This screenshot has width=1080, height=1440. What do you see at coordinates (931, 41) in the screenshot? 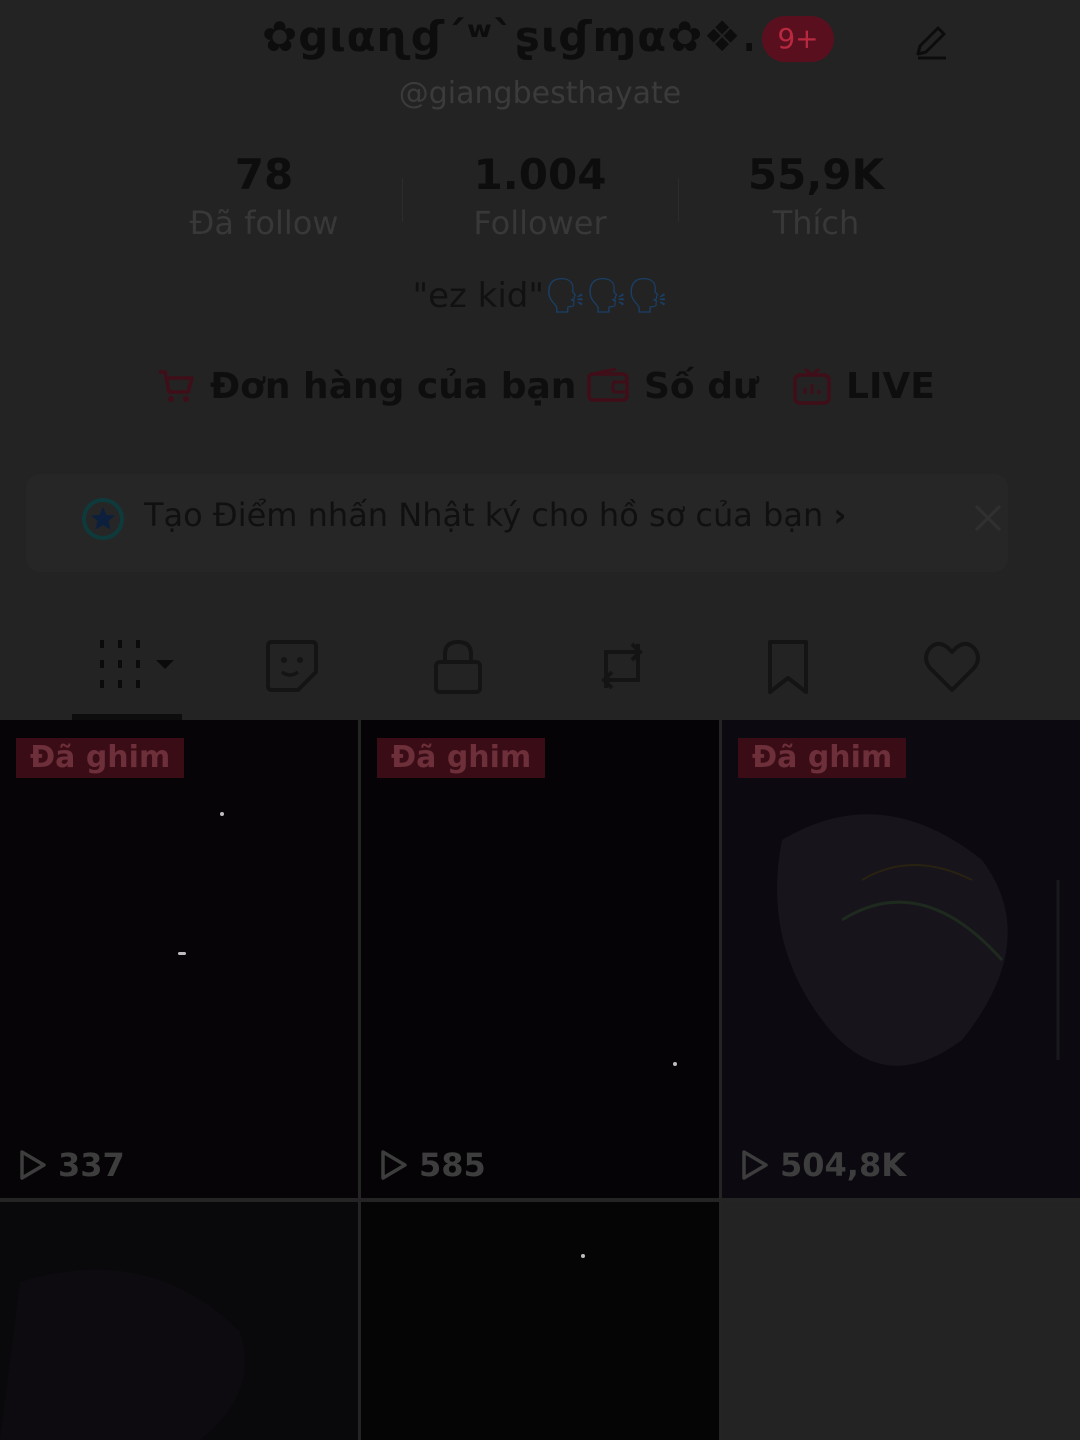
I see `edit-pencil-icon` at bounding box center [931, 41].